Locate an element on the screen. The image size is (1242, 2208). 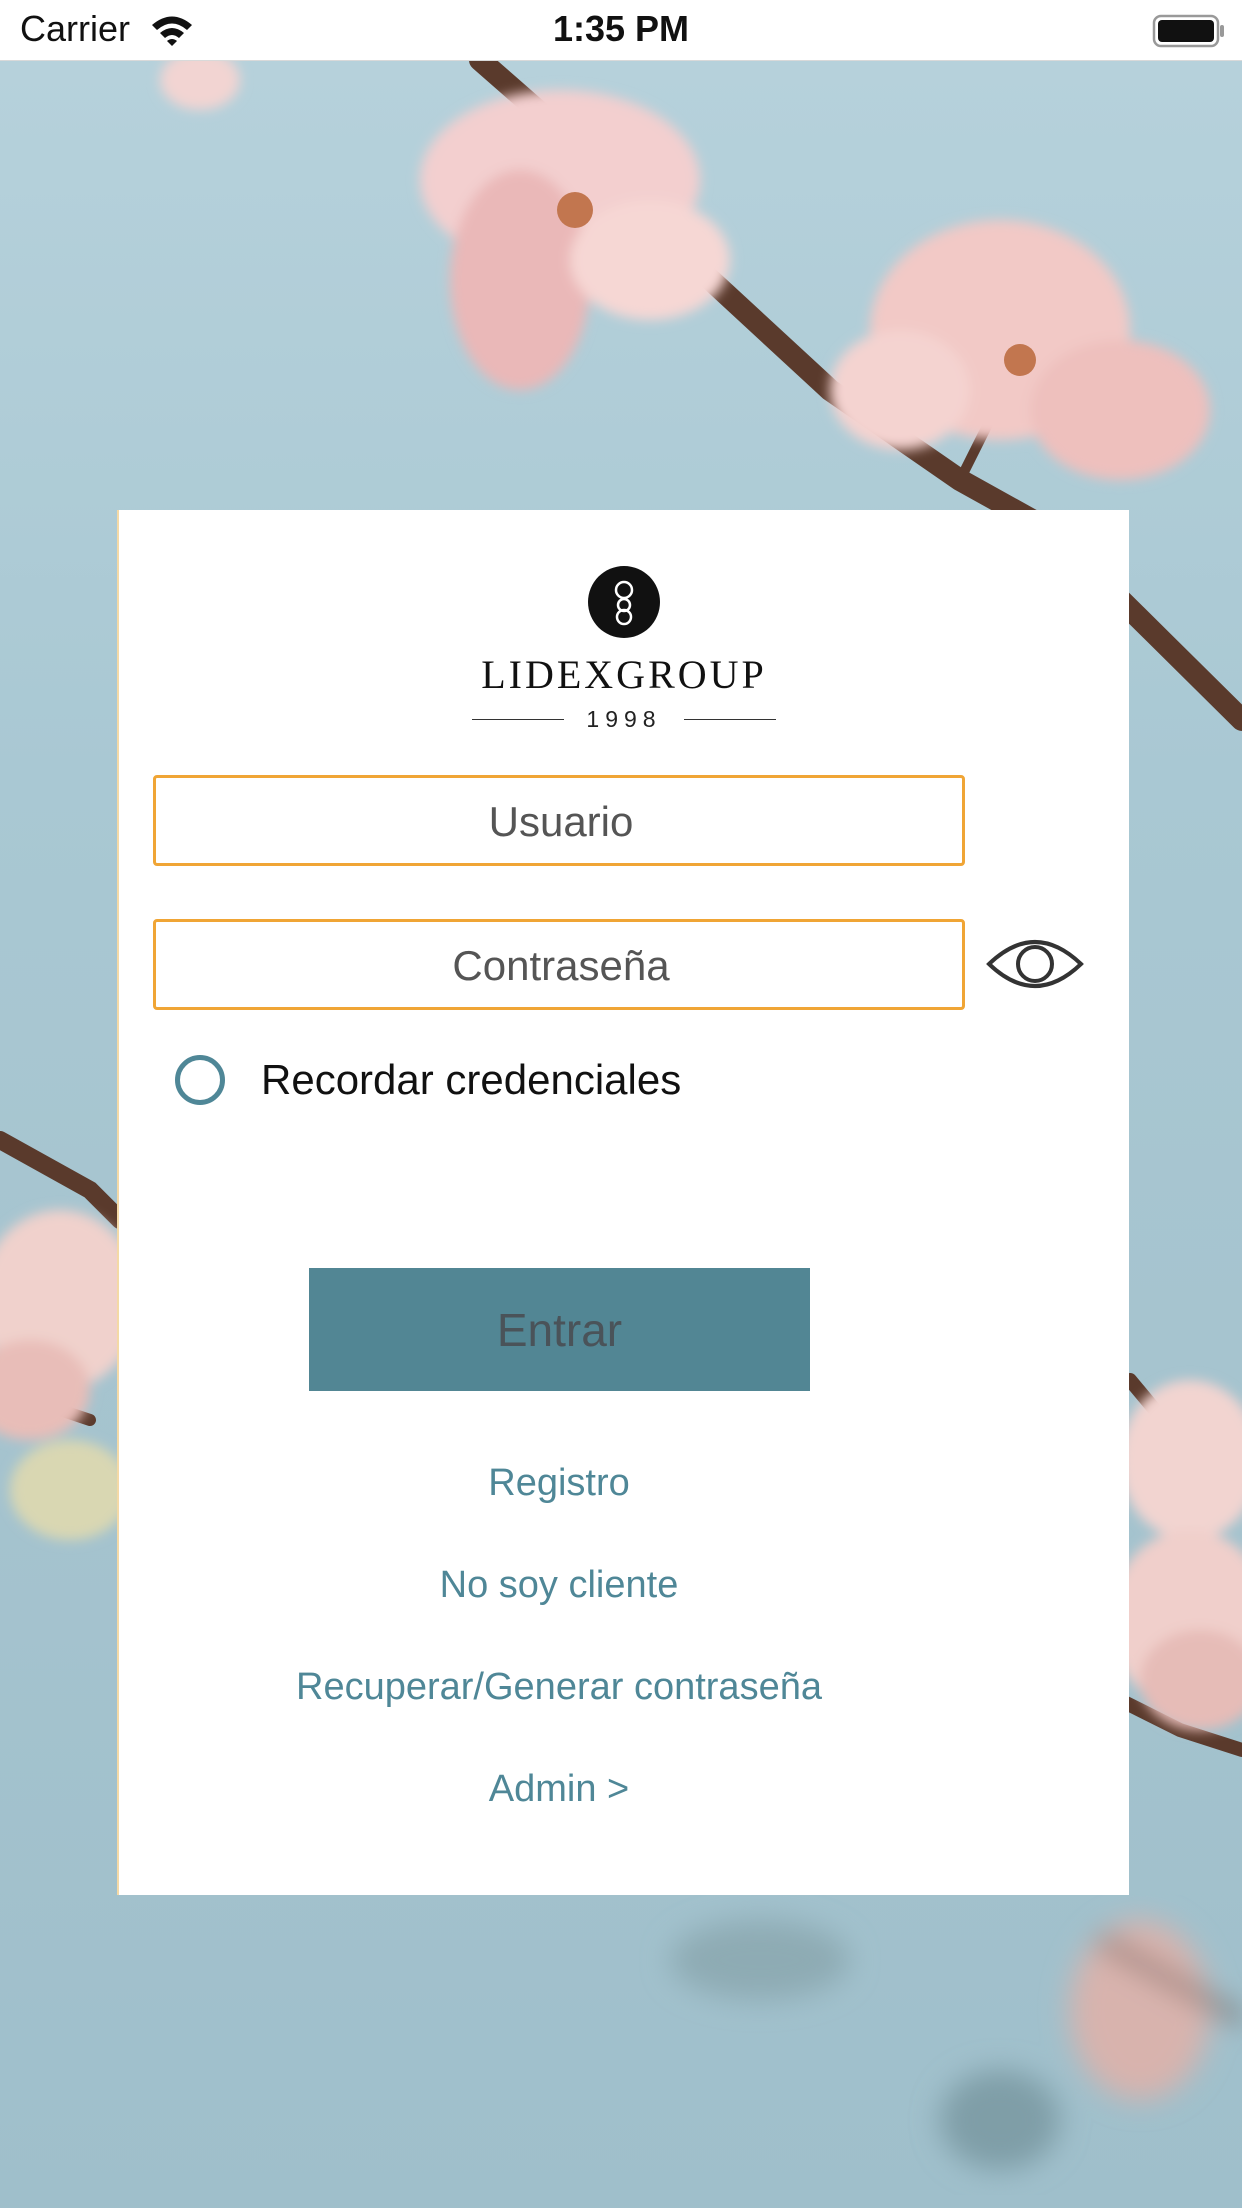
password-field is located at coordinates (559, 964).